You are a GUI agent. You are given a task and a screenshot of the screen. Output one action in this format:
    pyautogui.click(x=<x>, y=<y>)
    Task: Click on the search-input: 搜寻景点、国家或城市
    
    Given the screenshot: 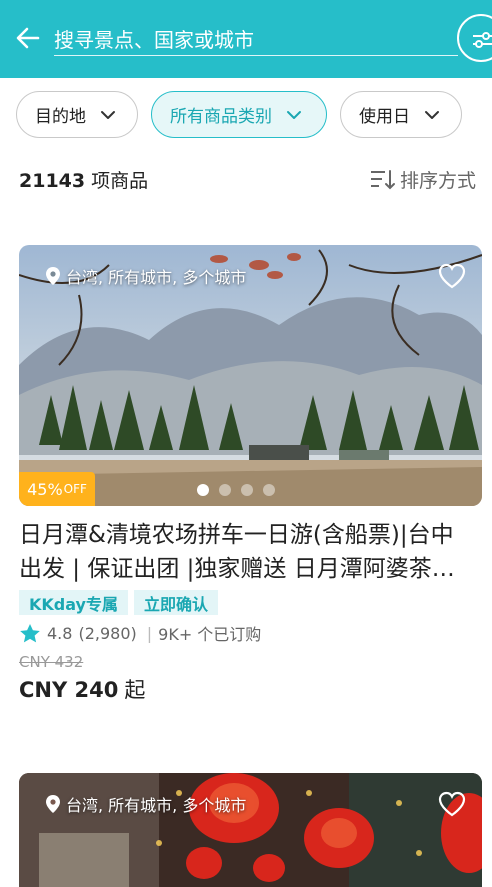 What is the action you would take?
    pyautogui.click(x=154, y=38)
    